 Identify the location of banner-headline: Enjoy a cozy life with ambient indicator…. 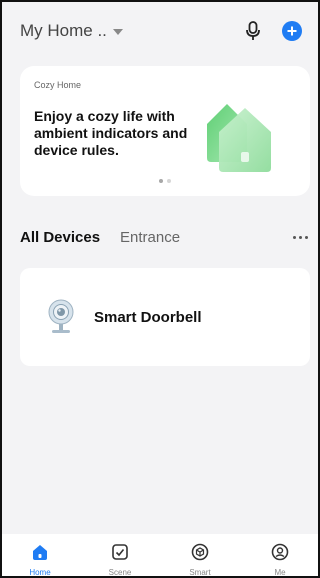
(111, 133).